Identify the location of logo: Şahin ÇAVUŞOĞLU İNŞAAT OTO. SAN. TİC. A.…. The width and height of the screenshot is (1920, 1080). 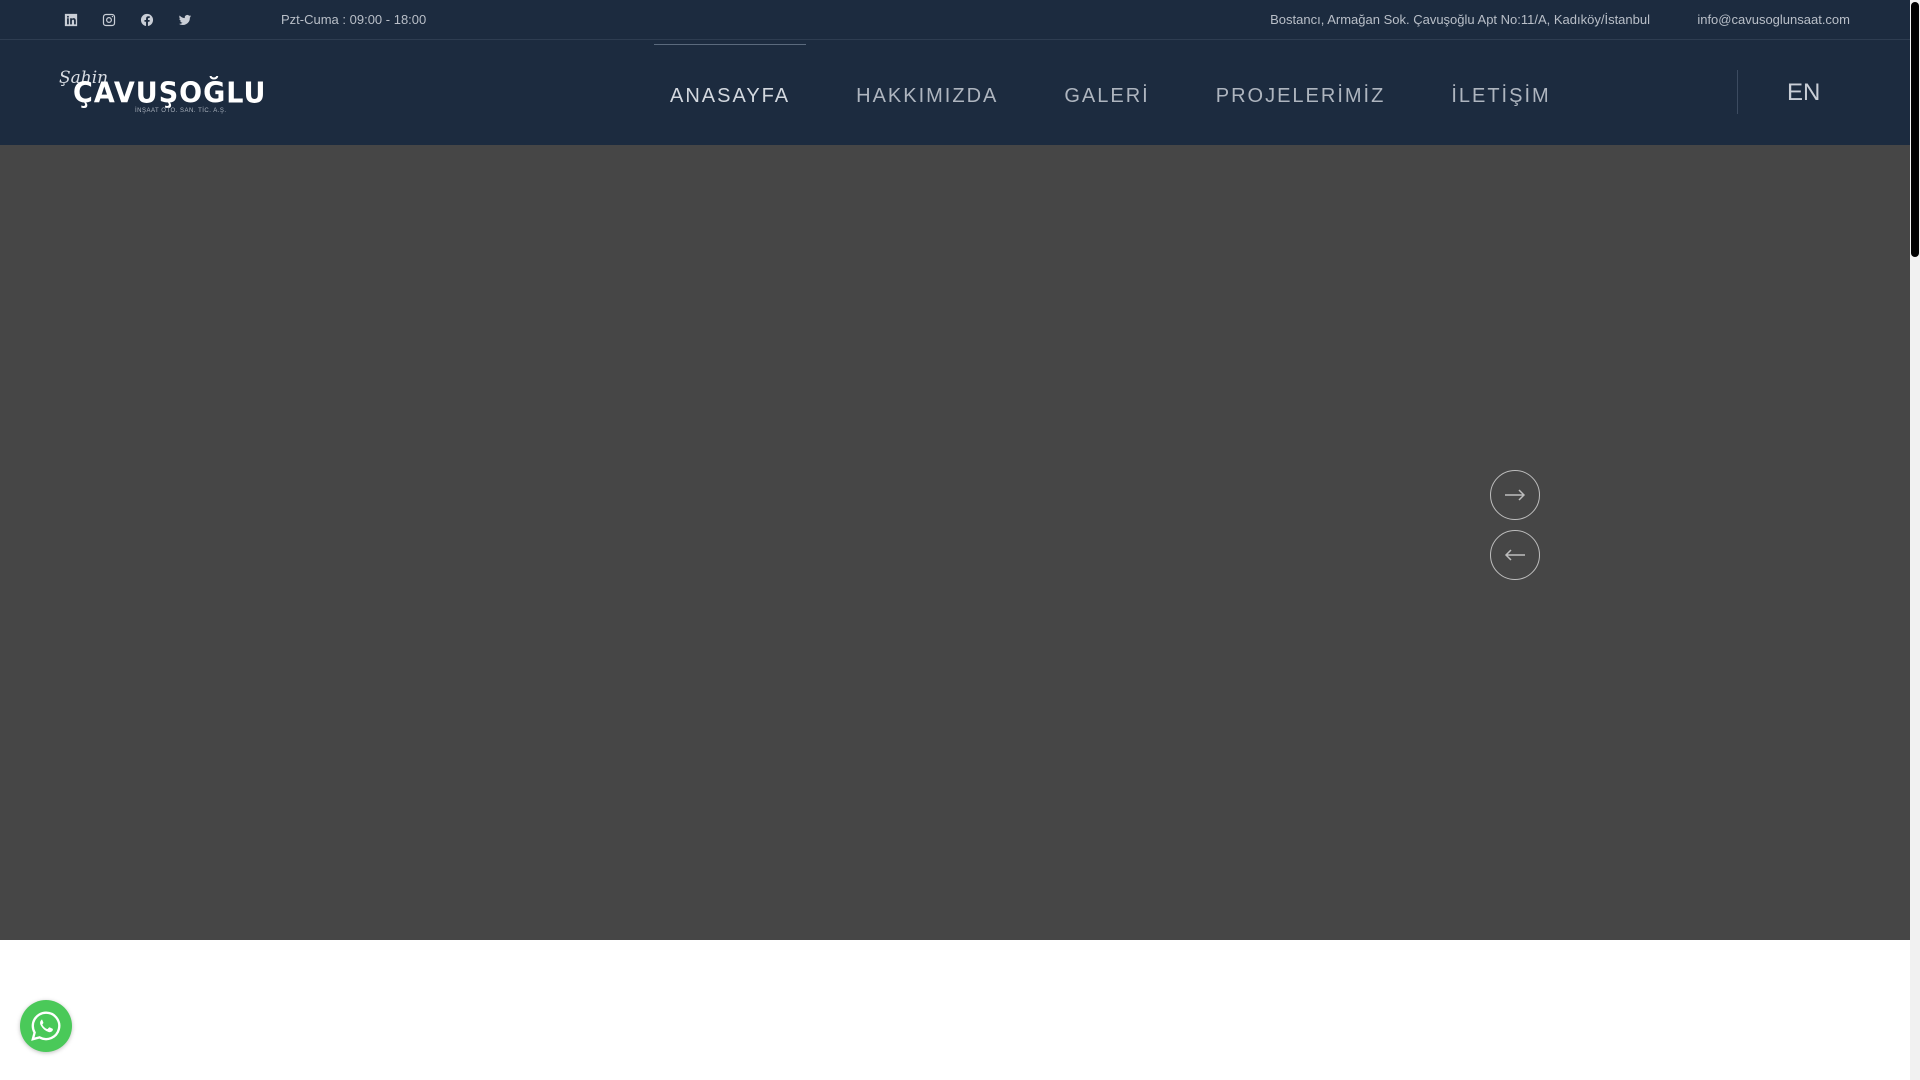
(162, 92).